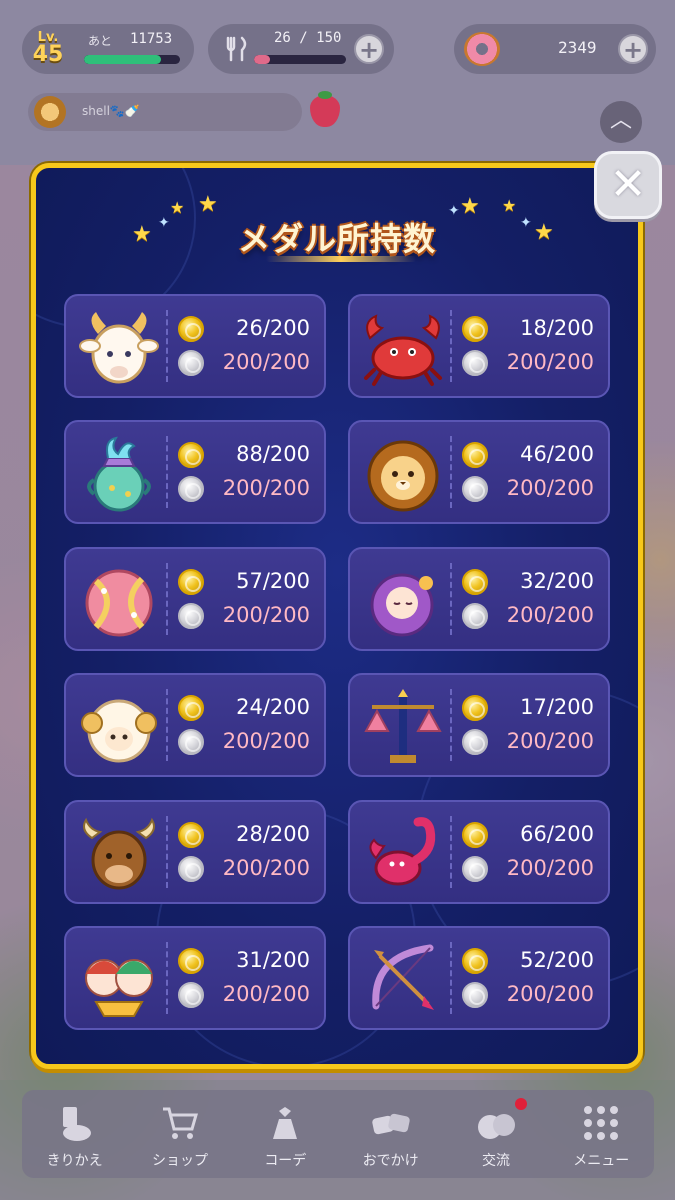 Image resolution: width=675 pixels, height=1200 pixels. I want to click on maiden-icon, so click(402, 605).